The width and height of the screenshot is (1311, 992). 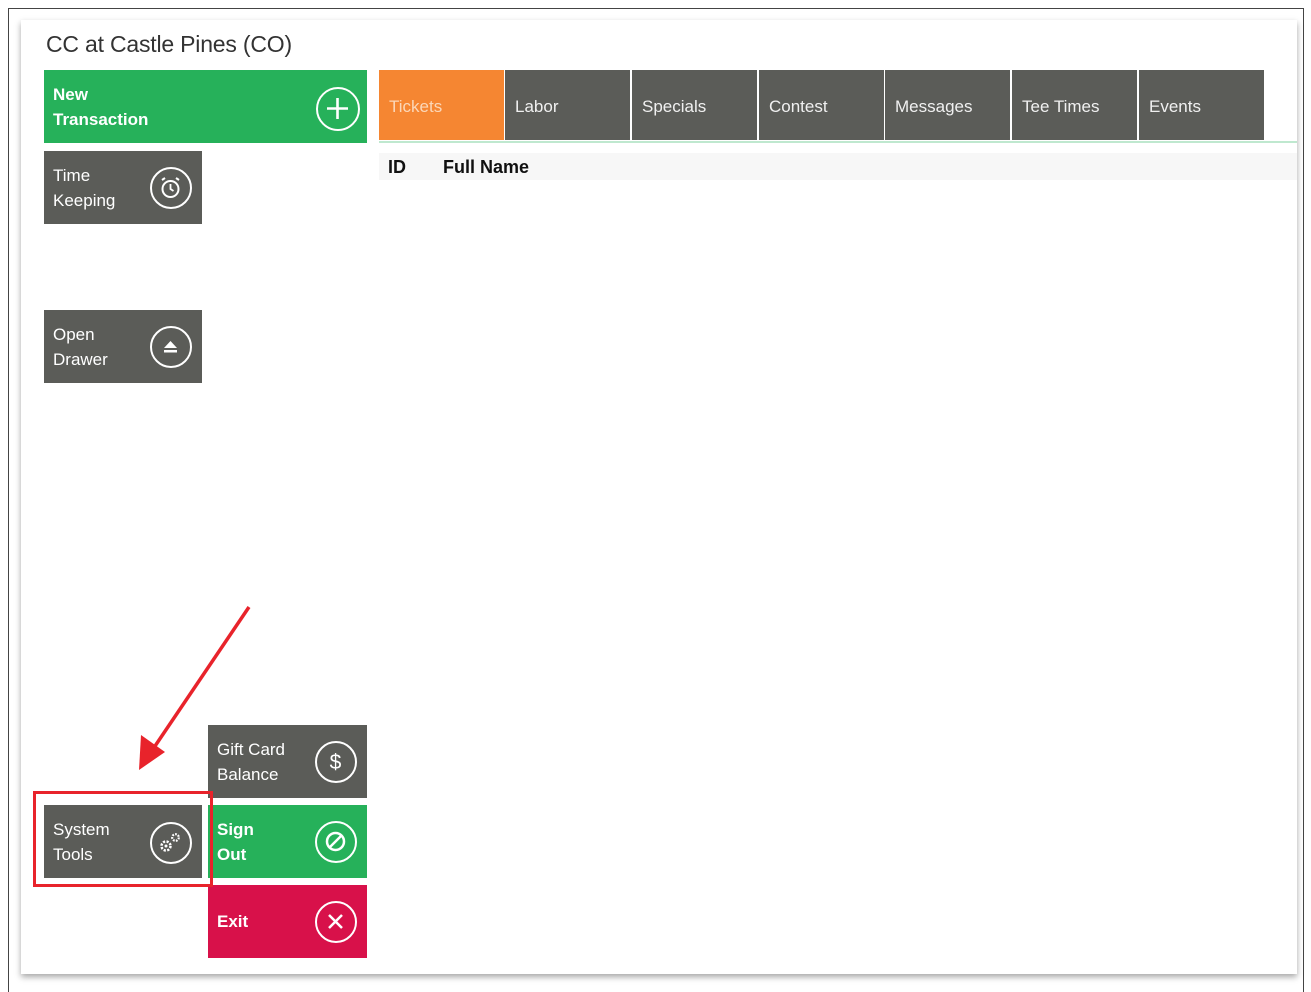 I want to click on system-tools-label: System Tools, so click(x=81, y=842).